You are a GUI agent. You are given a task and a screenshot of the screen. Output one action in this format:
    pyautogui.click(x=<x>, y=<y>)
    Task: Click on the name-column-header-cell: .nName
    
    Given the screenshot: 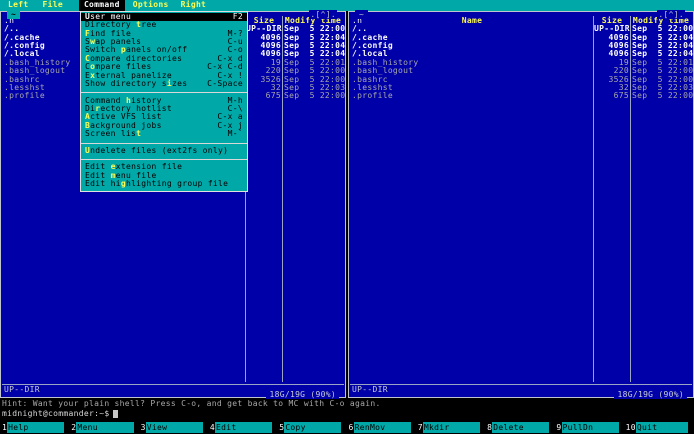 What is the action you would take?
    pyautogui.click(x=472, y=20)
    